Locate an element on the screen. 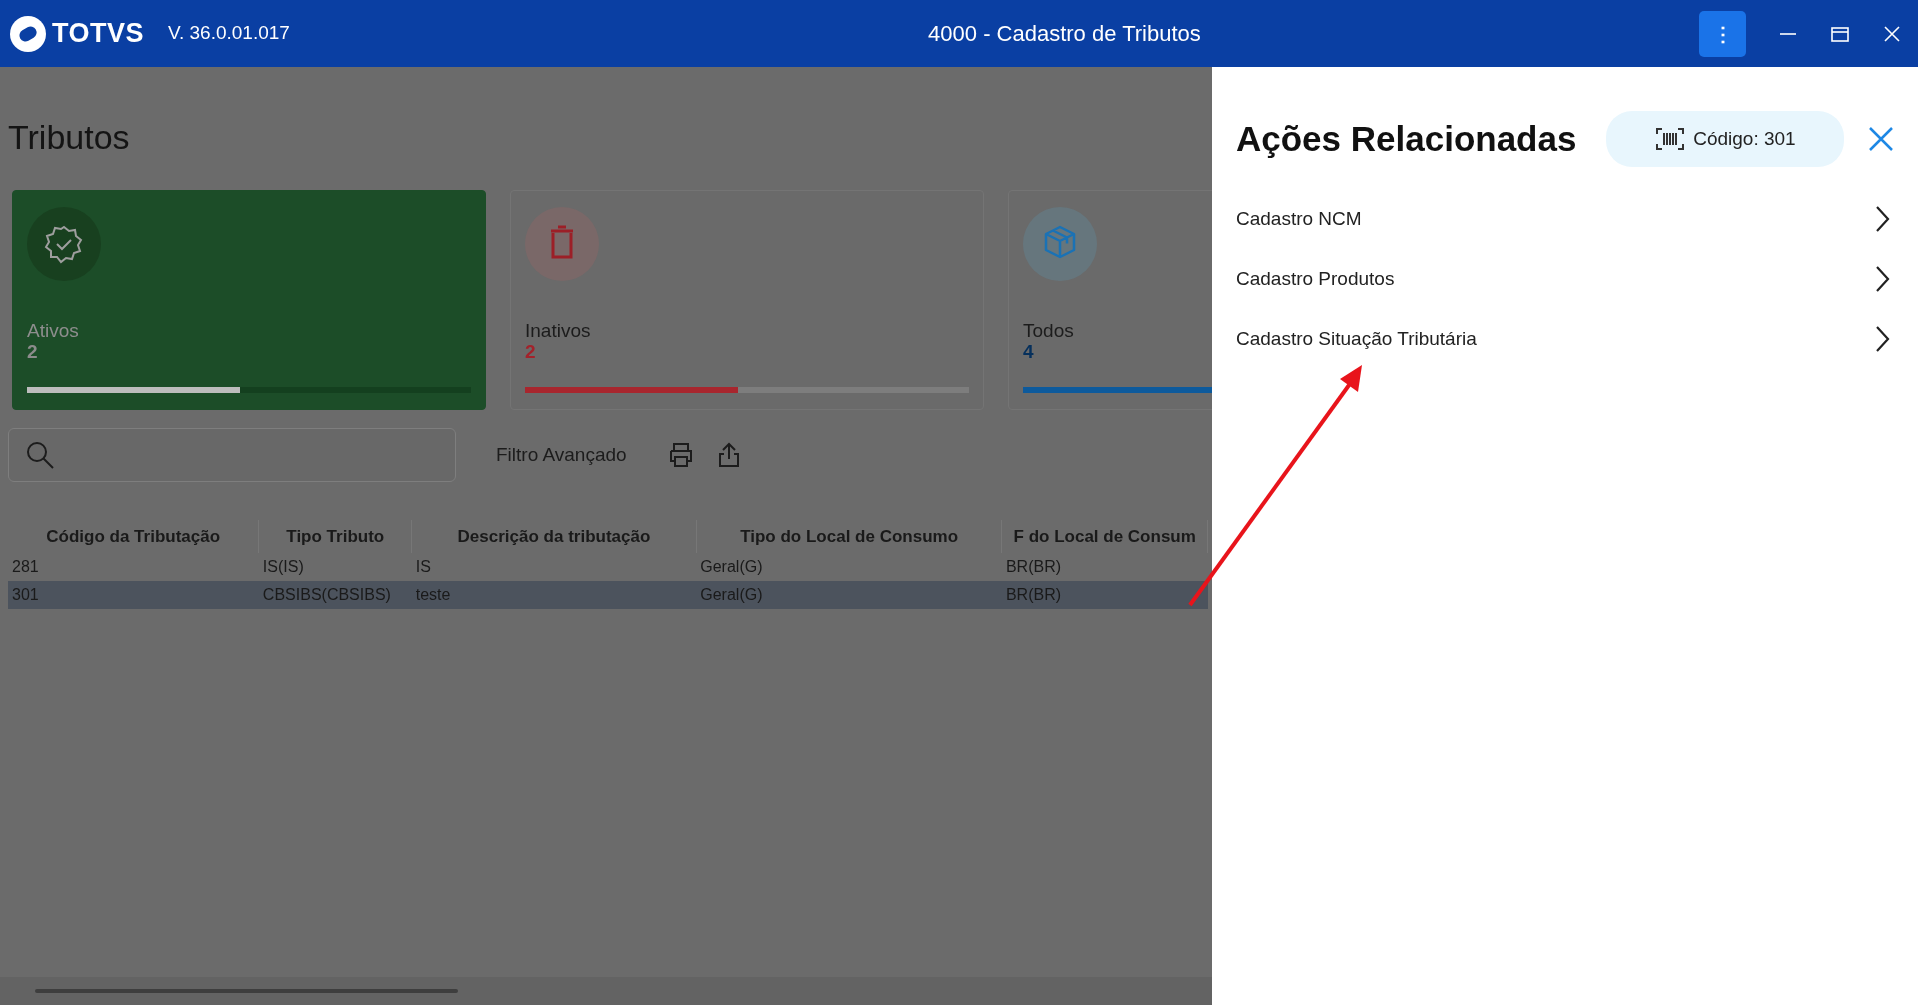 The image size is (1918, 1005). logo-text: TOTVS is located at coordinates (98, 34).